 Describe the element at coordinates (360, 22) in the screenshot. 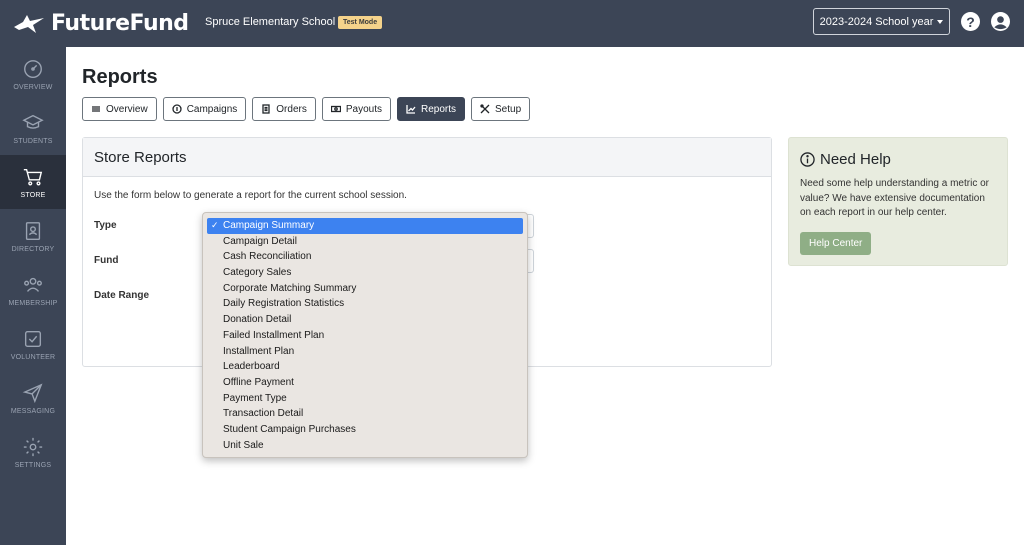

I see `test-mode-badge: Test Mode` at that location.